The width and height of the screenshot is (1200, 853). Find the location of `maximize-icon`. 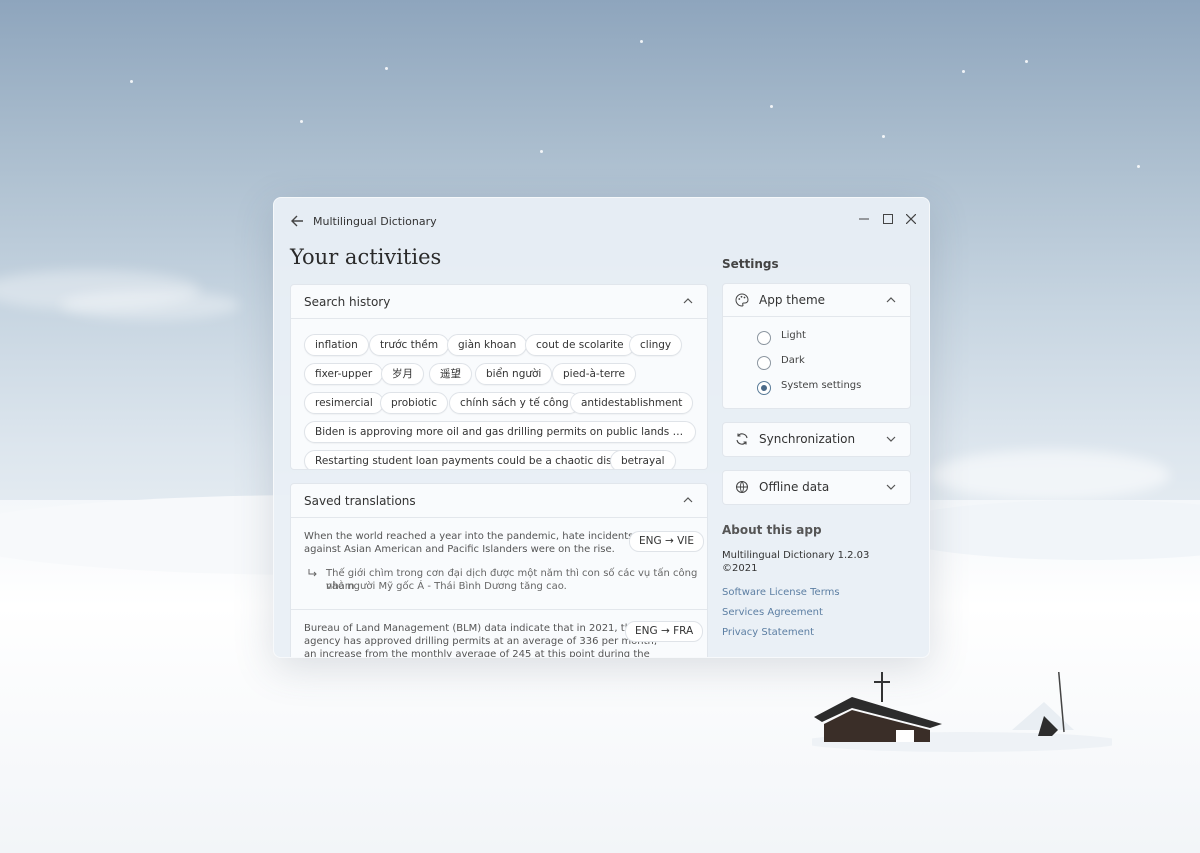

maximize-icon is located at coordinates (888, 219).